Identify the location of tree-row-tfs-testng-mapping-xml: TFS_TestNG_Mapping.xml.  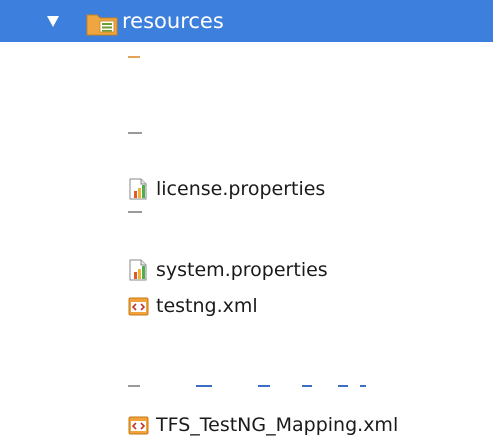
(263, 425).